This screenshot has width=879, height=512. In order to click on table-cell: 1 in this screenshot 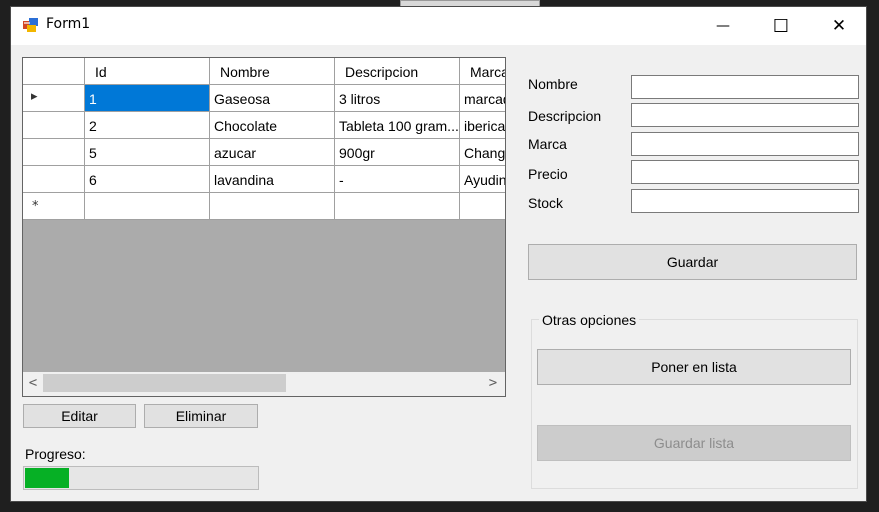, I will do `click(147, 98)`.